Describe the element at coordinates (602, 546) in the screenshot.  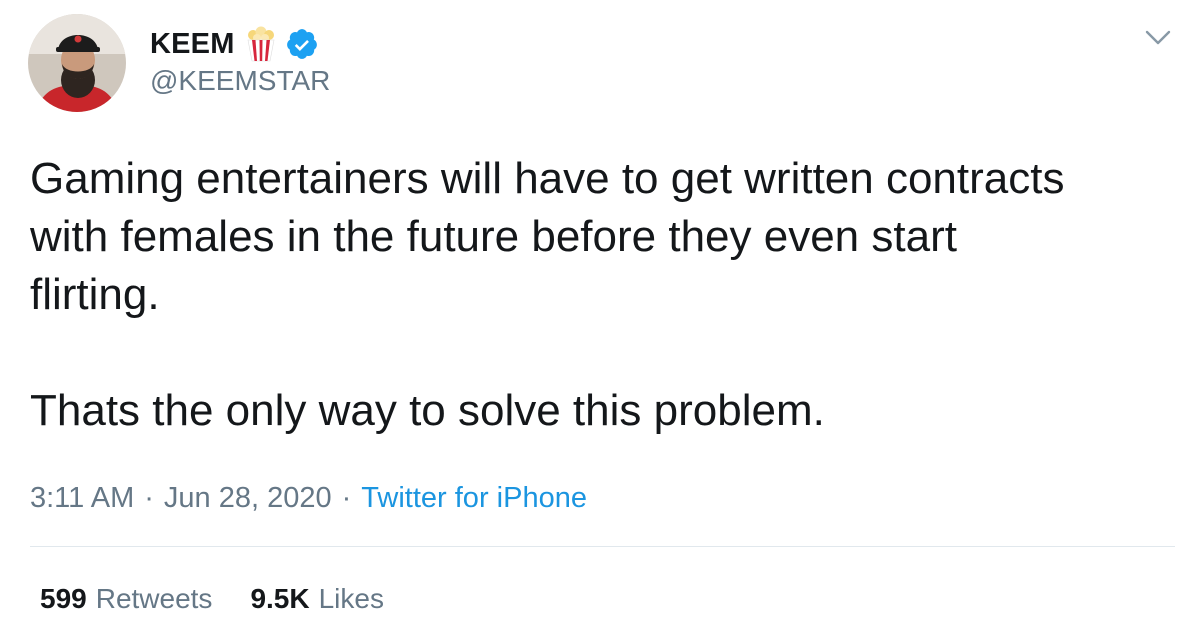
I see `divider` at that location.